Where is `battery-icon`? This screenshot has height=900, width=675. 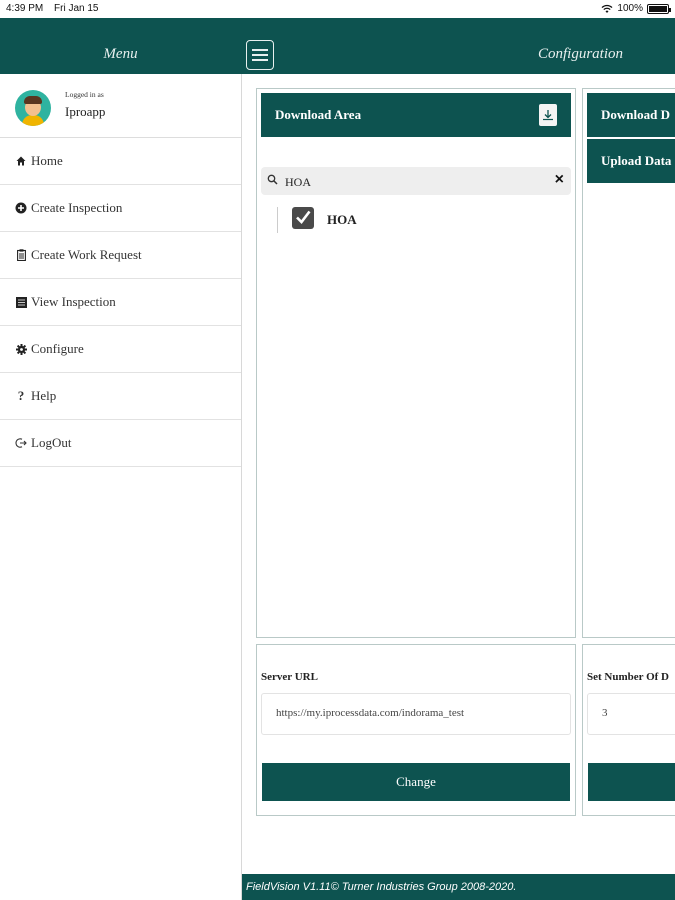
battery-icon is located at coordinates (659, 8).